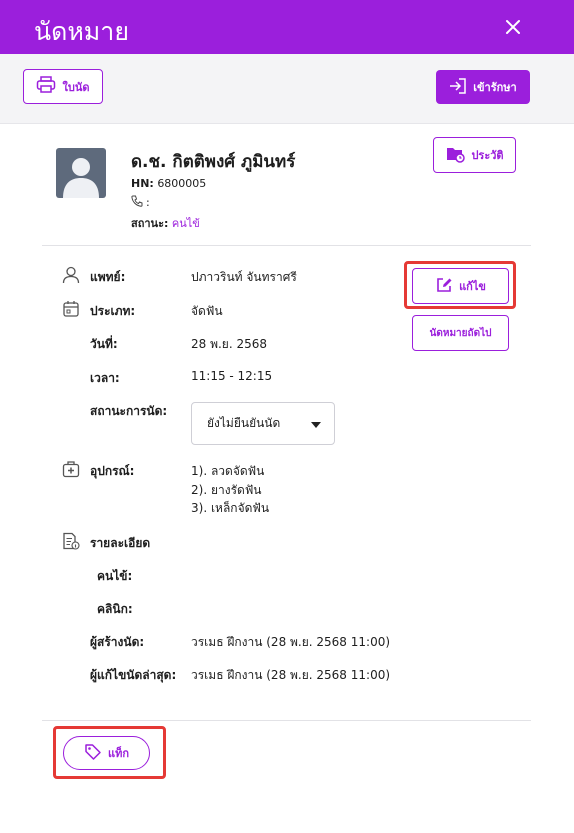 This screenshot has width=574, height=833. I want to click on patient-avatar, so click(81, 173).